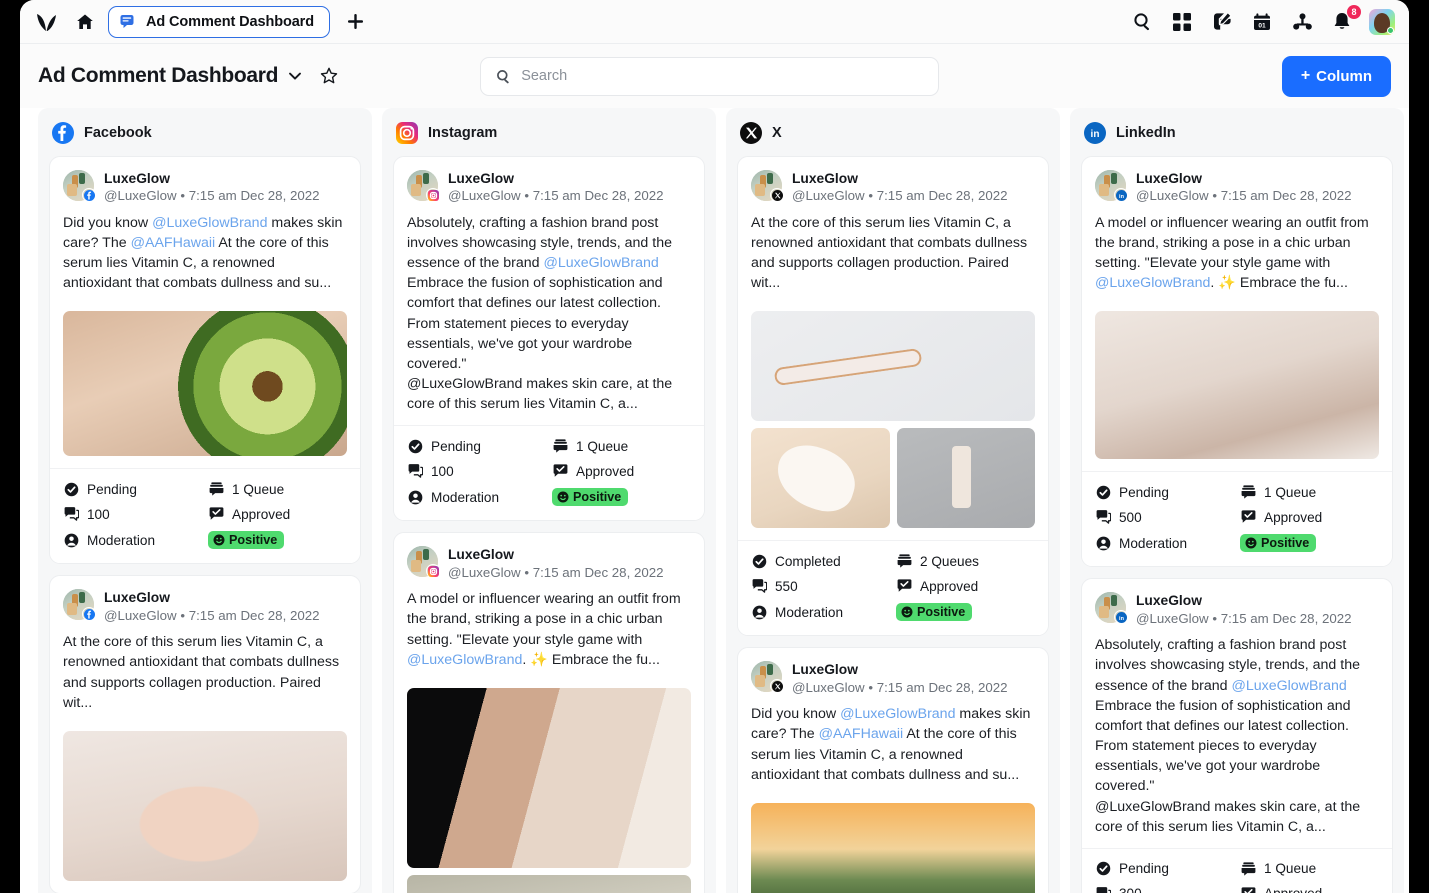  What do you see at coordinates (295, 76) in the screenshot?
I see `chevron-down-icon` at bounding box center [295, 76].